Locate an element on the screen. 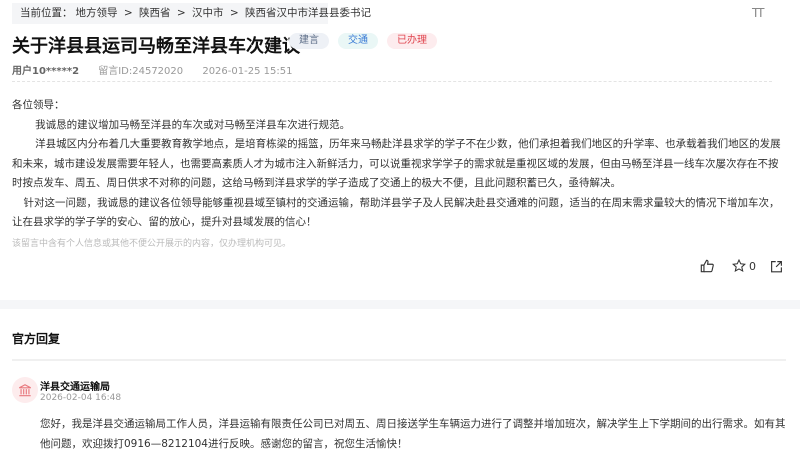  breadcrumb-item: 汉中市 is located at coordinates (208, 13).